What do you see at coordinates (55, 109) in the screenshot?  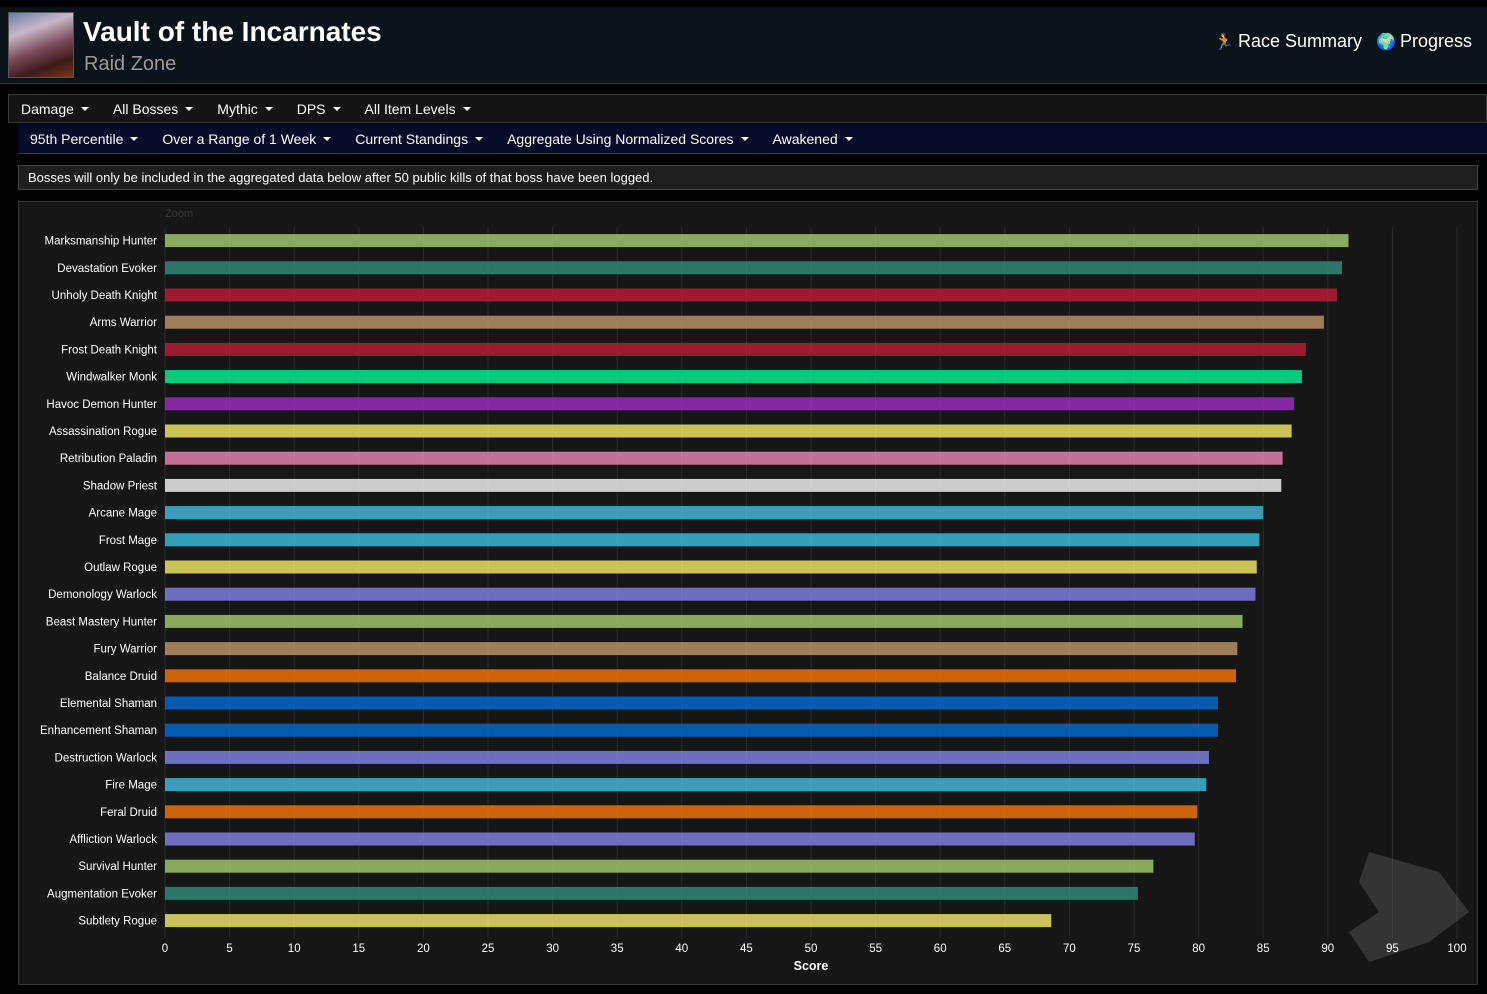 I see `filter-metric-dropdown: Damage` at bounding box center [55, 109].